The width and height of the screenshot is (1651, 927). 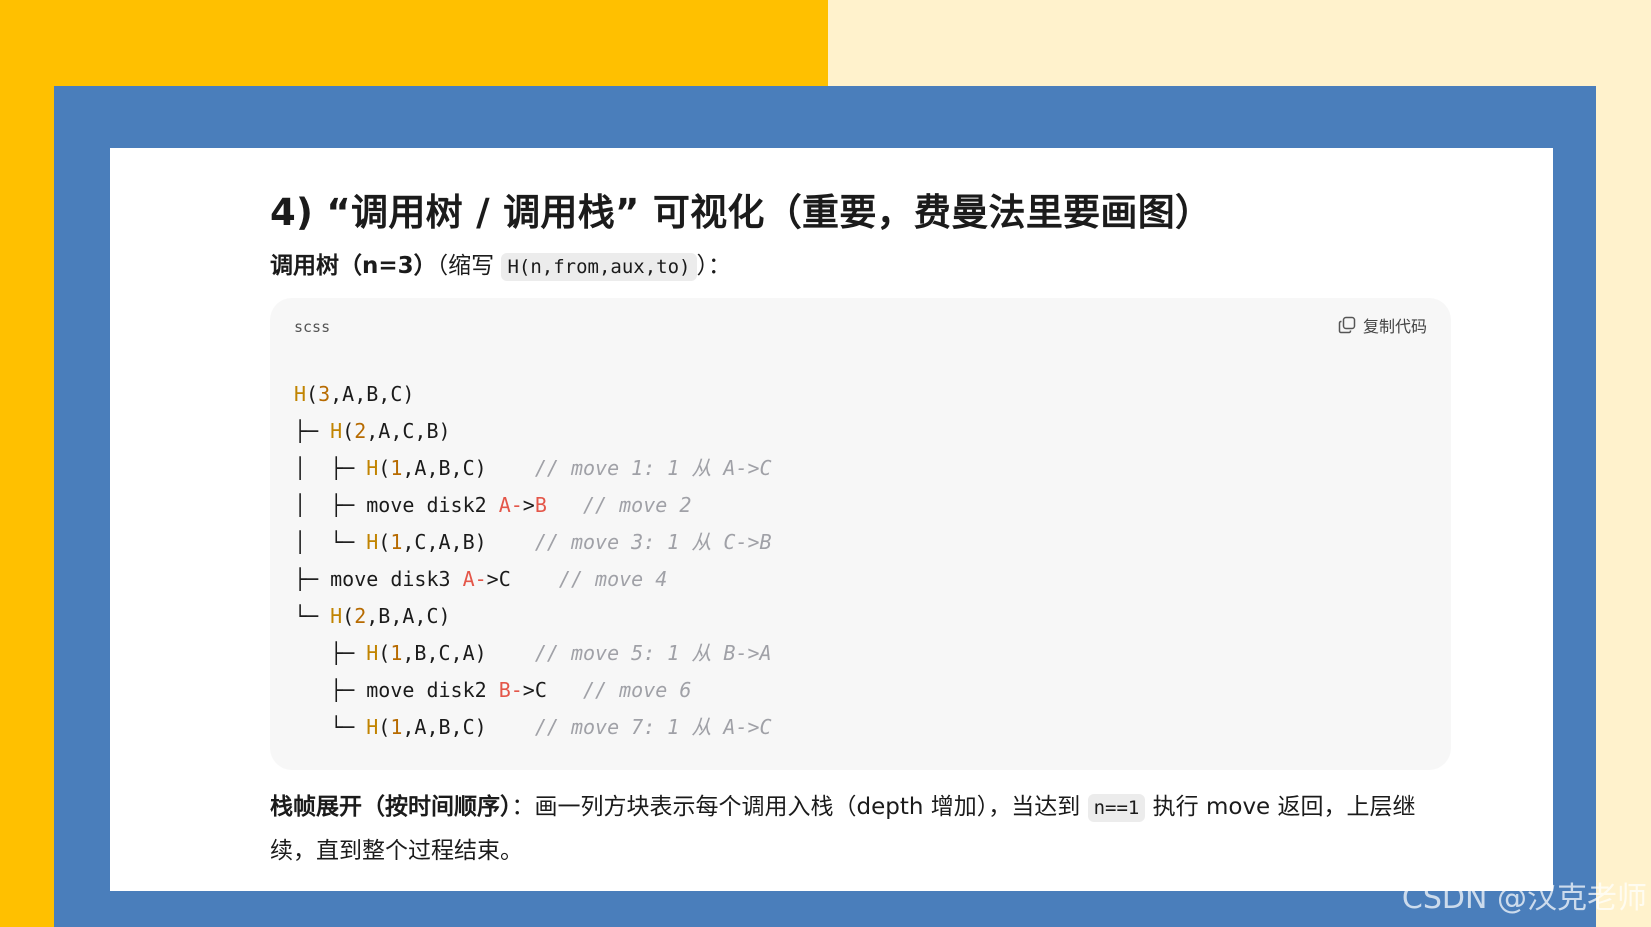 I want to click on paragraph-bold: 栈帧展开（按时间顺序）, so click(x=391, y=807).